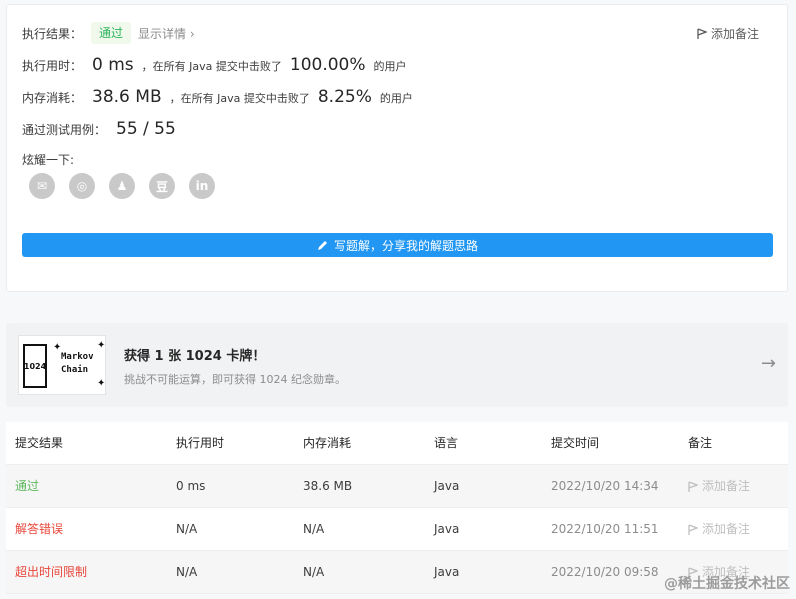  What do you see at coordinates (327, 443) in the screenshot?
I see `header-memory: 内存消耗` at bounding box center [327, 443].